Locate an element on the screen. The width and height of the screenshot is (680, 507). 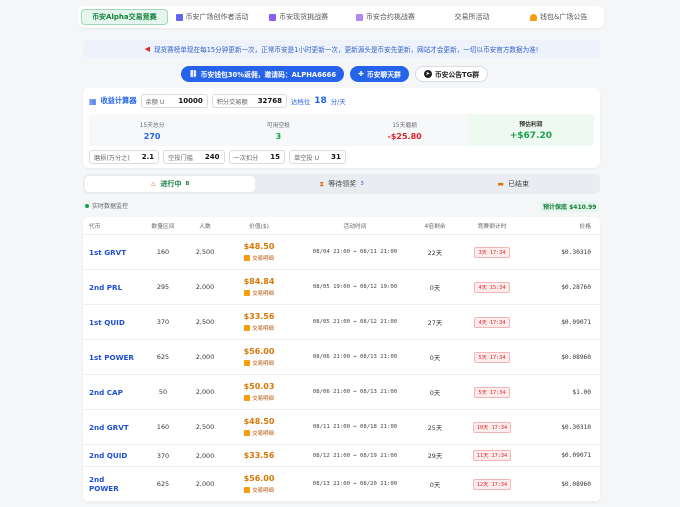
time-cell: 08/05 19:00 → 08/12 19:00 is located at coordinates (355, 287).